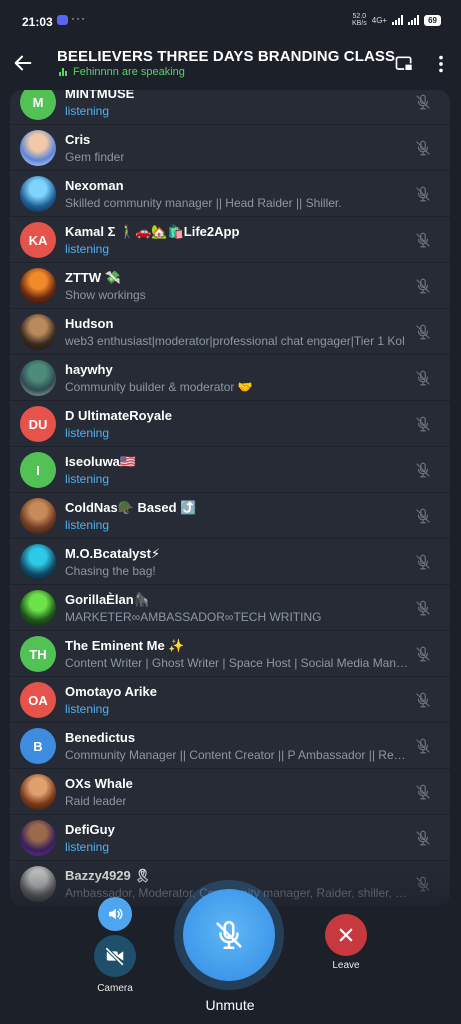 This screenshot has height=1024, width=461. Describe the element at coordinates (230, 19) in the screenshot. I see `status-bar: 21:03 ··· 52.0 KB/s 4G+ 69` at that location.